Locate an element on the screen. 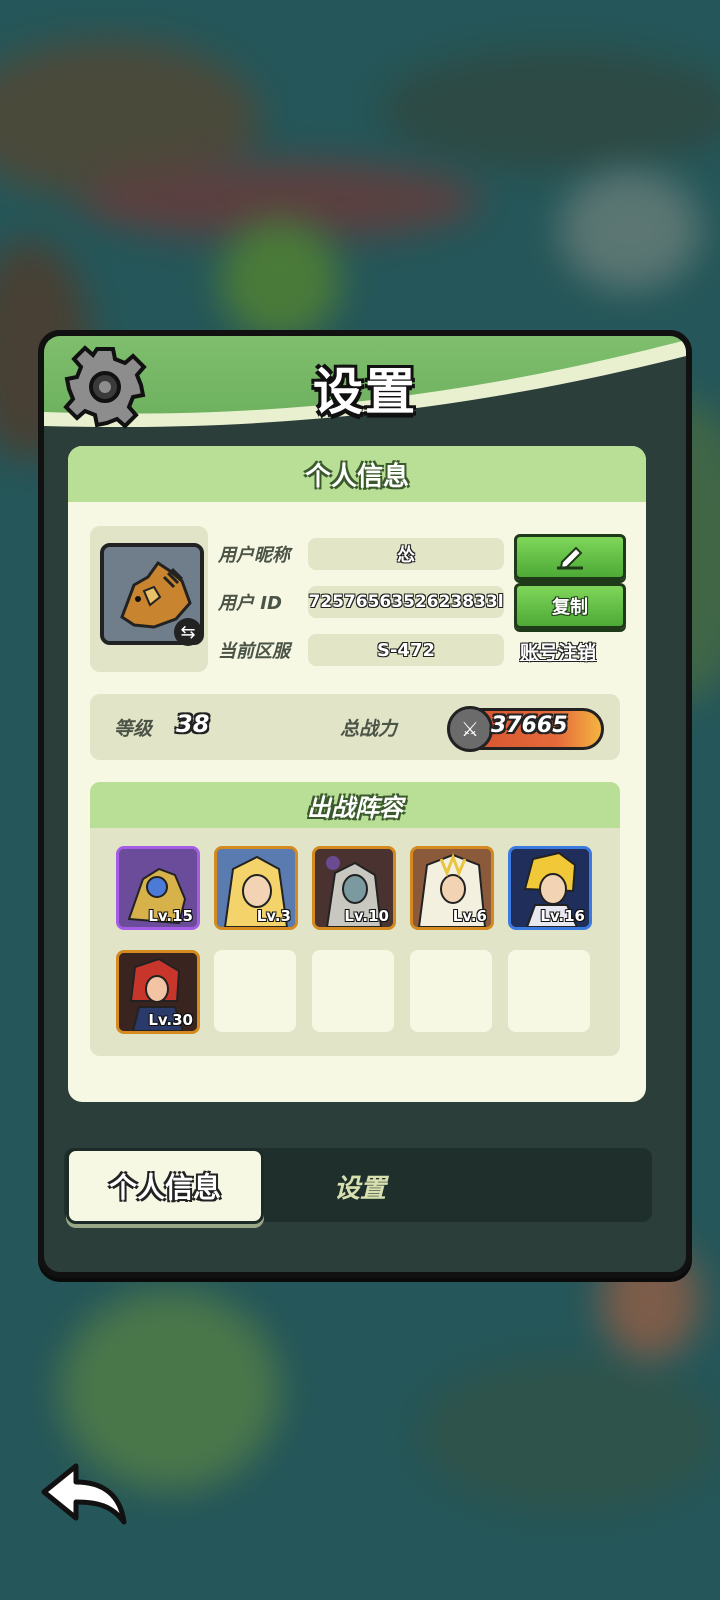 The width and height of the screenshot is (720, 1600). hero-level: Lv.3 is located at coordinates (273, 916).